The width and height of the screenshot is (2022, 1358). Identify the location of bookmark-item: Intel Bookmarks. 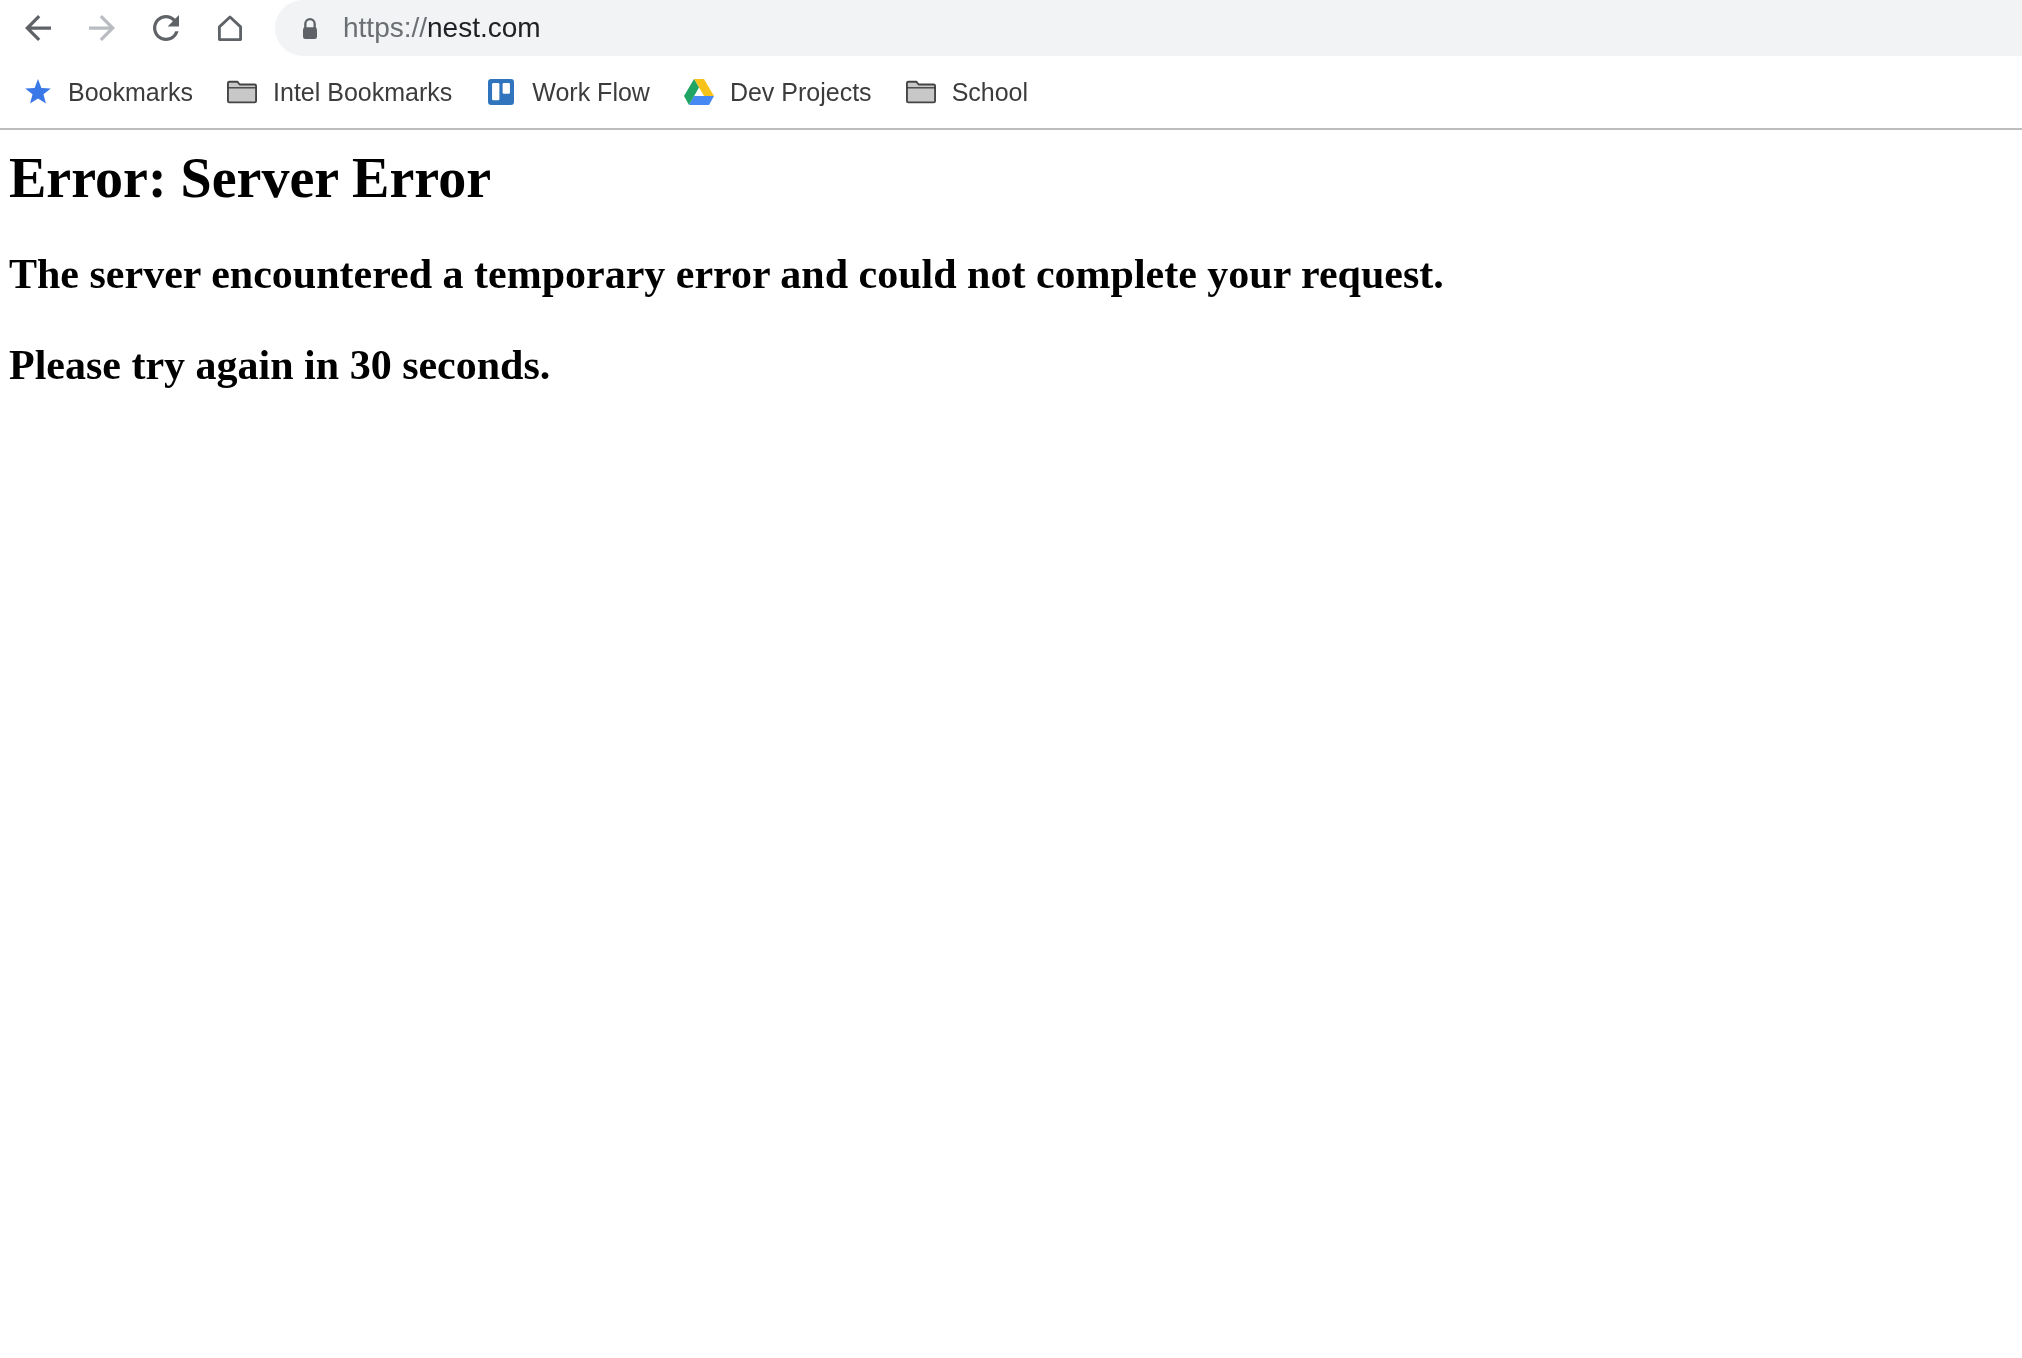
(340, 92).